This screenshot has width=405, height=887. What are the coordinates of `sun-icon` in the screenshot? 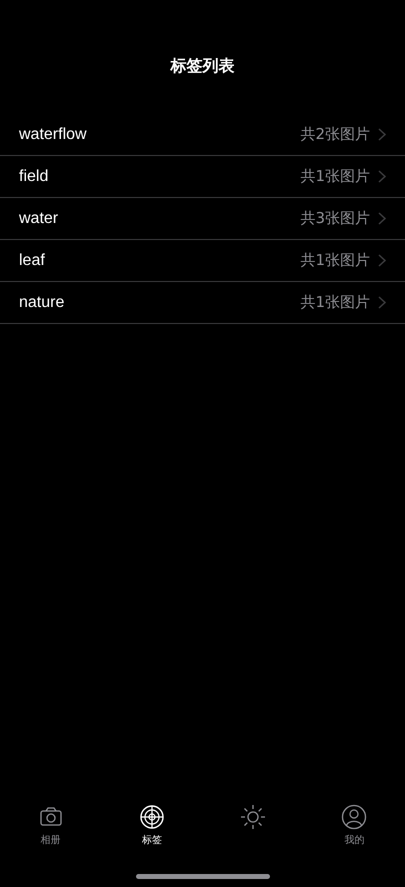 It's located at (253, 817).